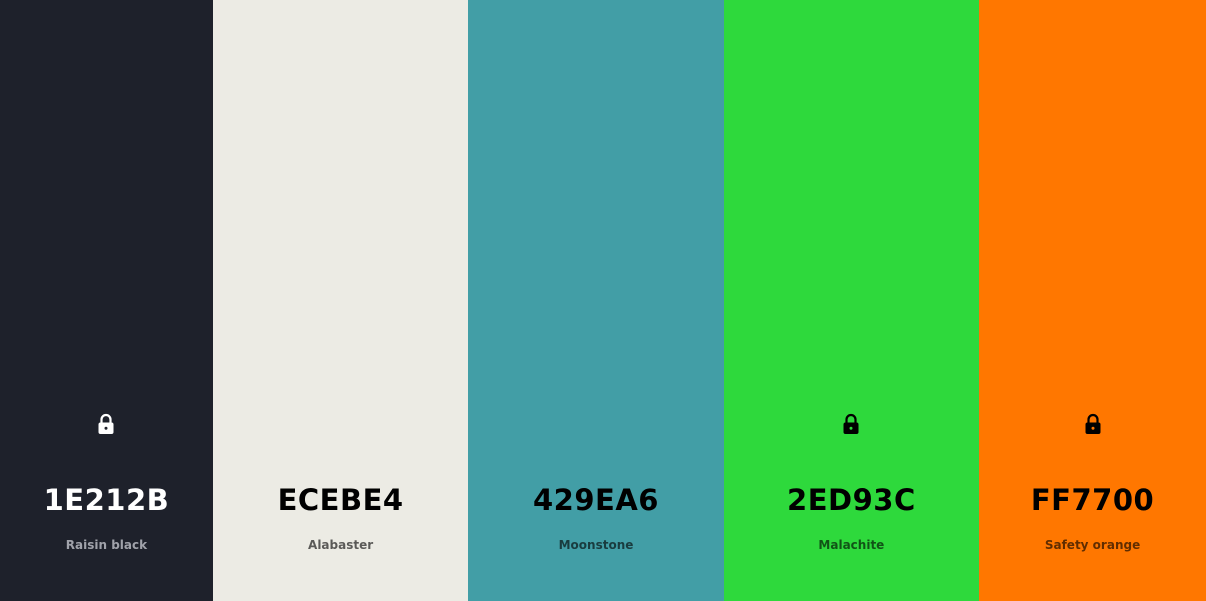 The height and width of the screenshot is (601, 1206). Describe the element at coordinates (1092, 545) in the screenshot. I see `color-name: Safety orange` at that location.